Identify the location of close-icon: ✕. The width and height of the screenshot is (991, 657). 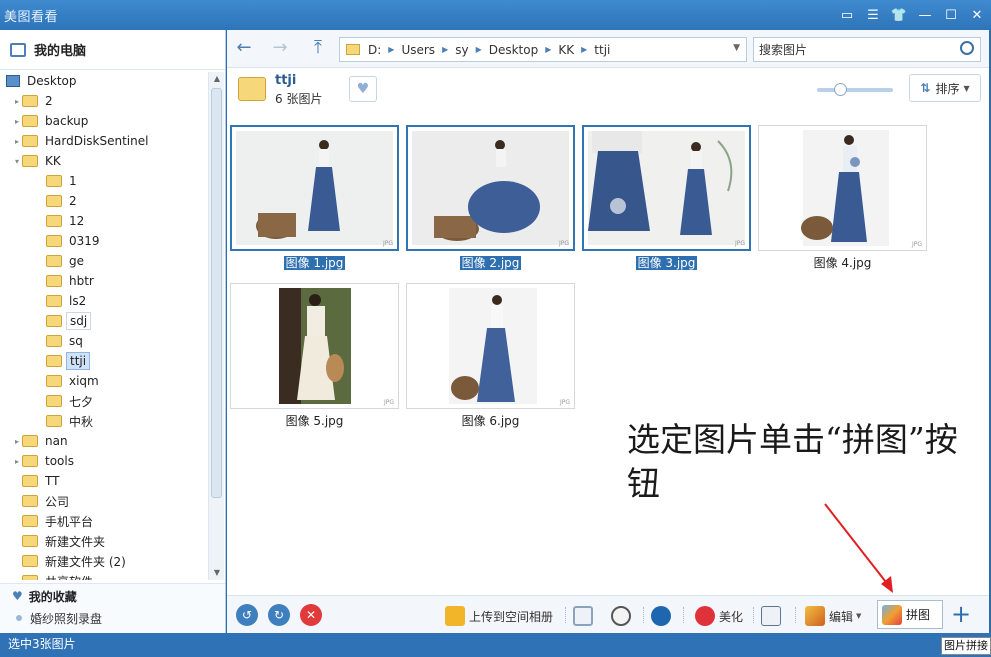
(977, 15).